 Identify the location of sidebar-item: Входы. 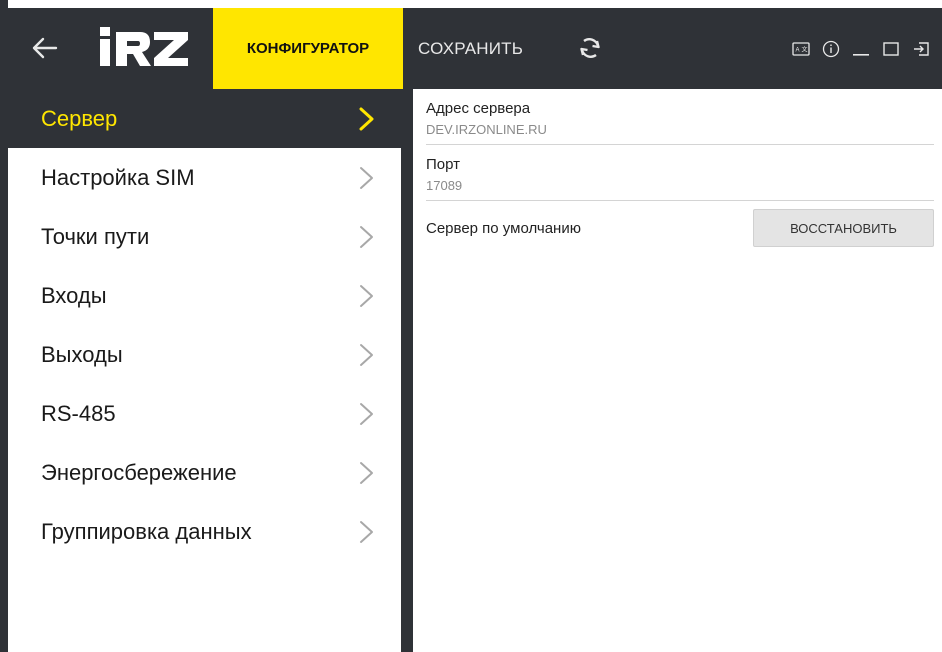
(204, 295).